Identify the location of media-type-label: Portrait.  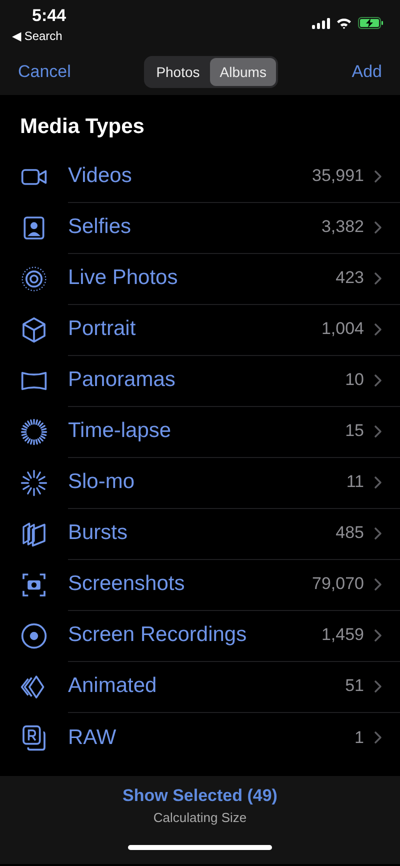
(102, 329).